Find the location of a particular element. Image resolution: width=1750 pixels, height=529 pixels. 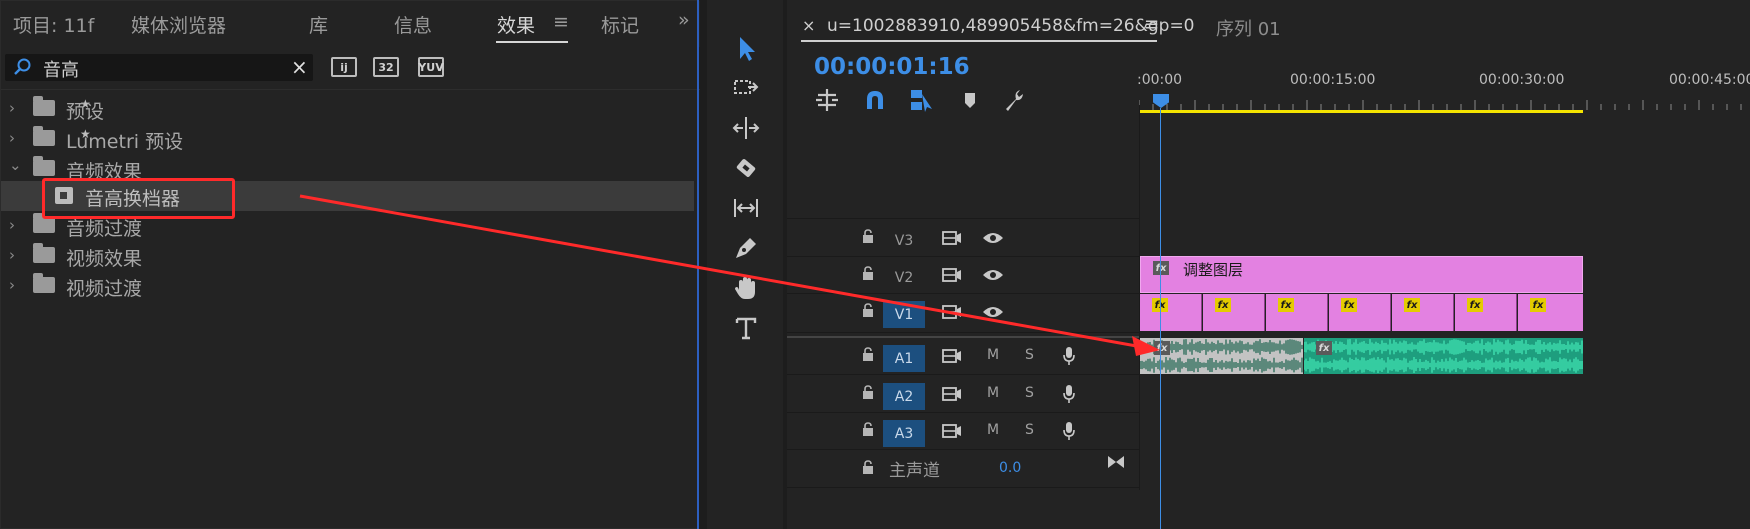

linked-selection-icon is located at coordinates (921, 100).